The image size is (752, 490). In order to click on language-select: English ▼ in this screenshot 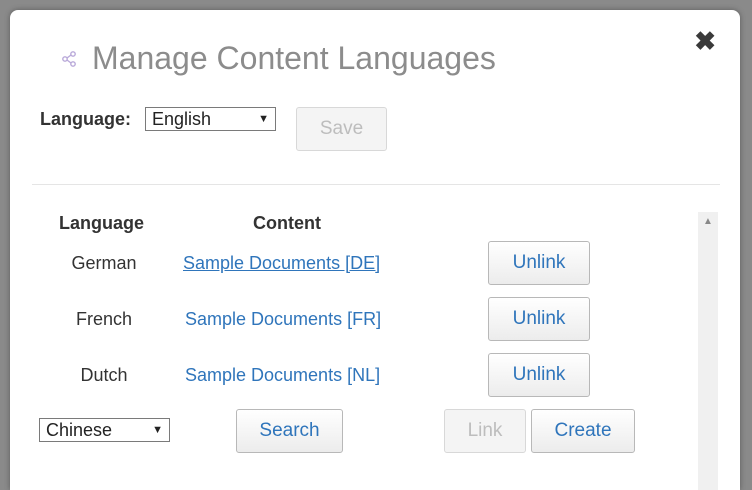, I will do `click(211, 119)`.